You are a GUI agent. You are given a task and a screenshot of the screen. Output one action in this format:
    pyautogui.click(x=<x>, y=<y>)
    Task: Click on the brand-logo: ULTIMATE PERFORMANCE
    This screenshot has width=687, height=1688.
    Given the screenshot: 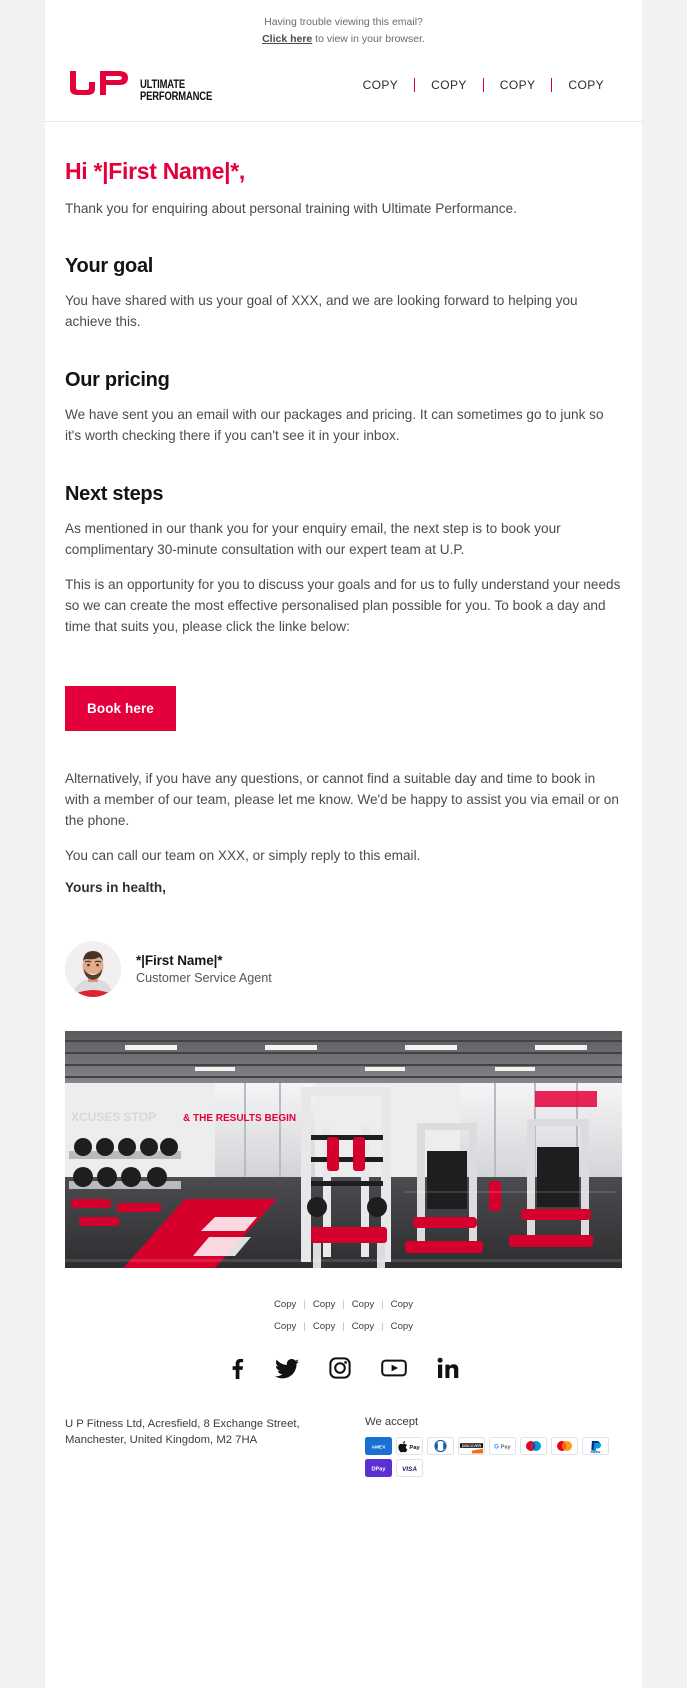 What is the action you would take?
    pyautogui.click(x=147, y=85)
    